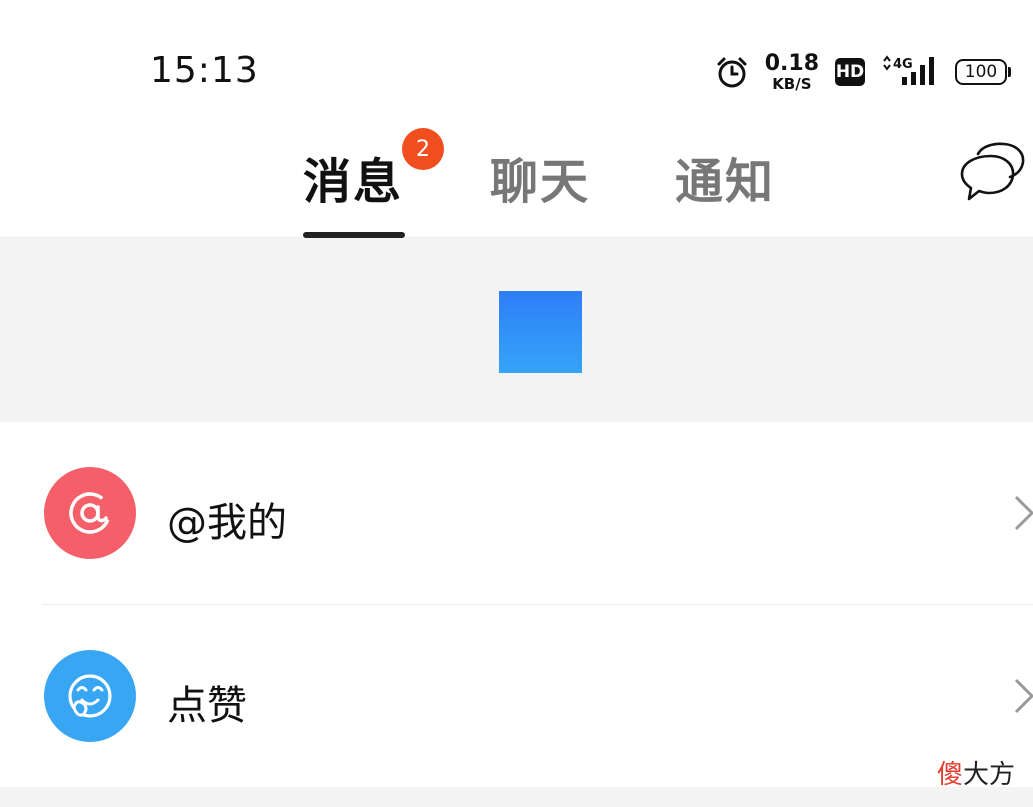  Describe the element at coordinates (353, 177) in the screenshot. I see `tab-messages: 消息` at that location.